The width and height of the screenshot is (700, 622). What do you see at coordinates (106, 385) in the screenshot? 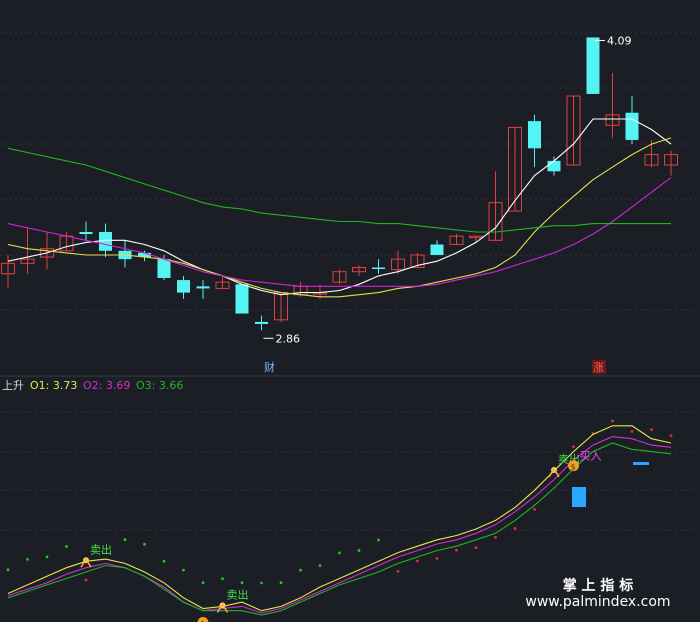
I see `legend-o2: O2: 3.69` at bounding box center [106, 385].